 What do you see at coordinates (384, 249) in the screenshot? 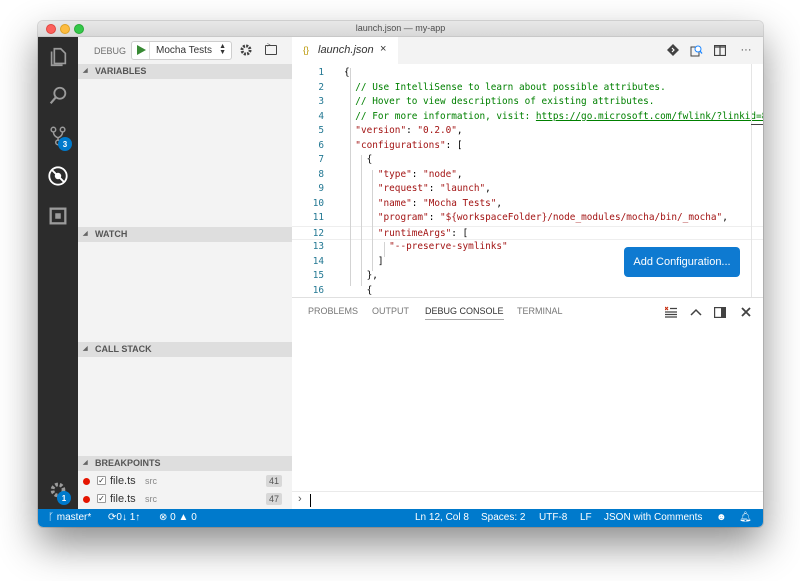
I see `indent-guide` at bounding box center [384, 249].